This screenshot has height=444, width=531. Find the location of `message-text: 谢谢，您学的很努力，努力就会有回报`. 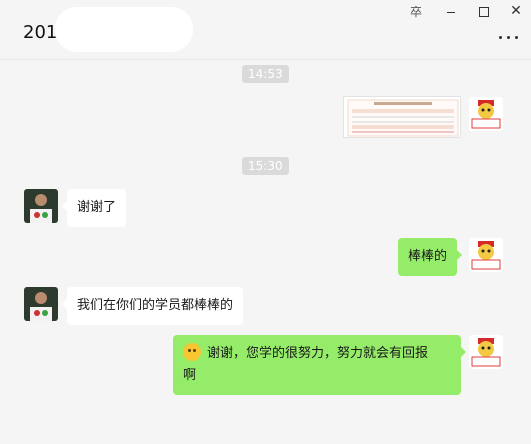

message-text: 谢谢，您学的很努力，努力就会有回报 is located at coordinates (318, 353).